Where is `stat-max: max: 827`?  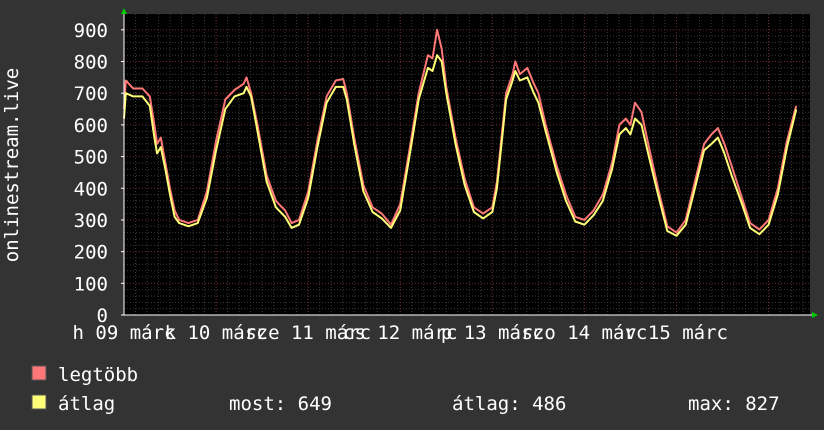 stat-max: max: 827 is located at coordinates (734, 404).